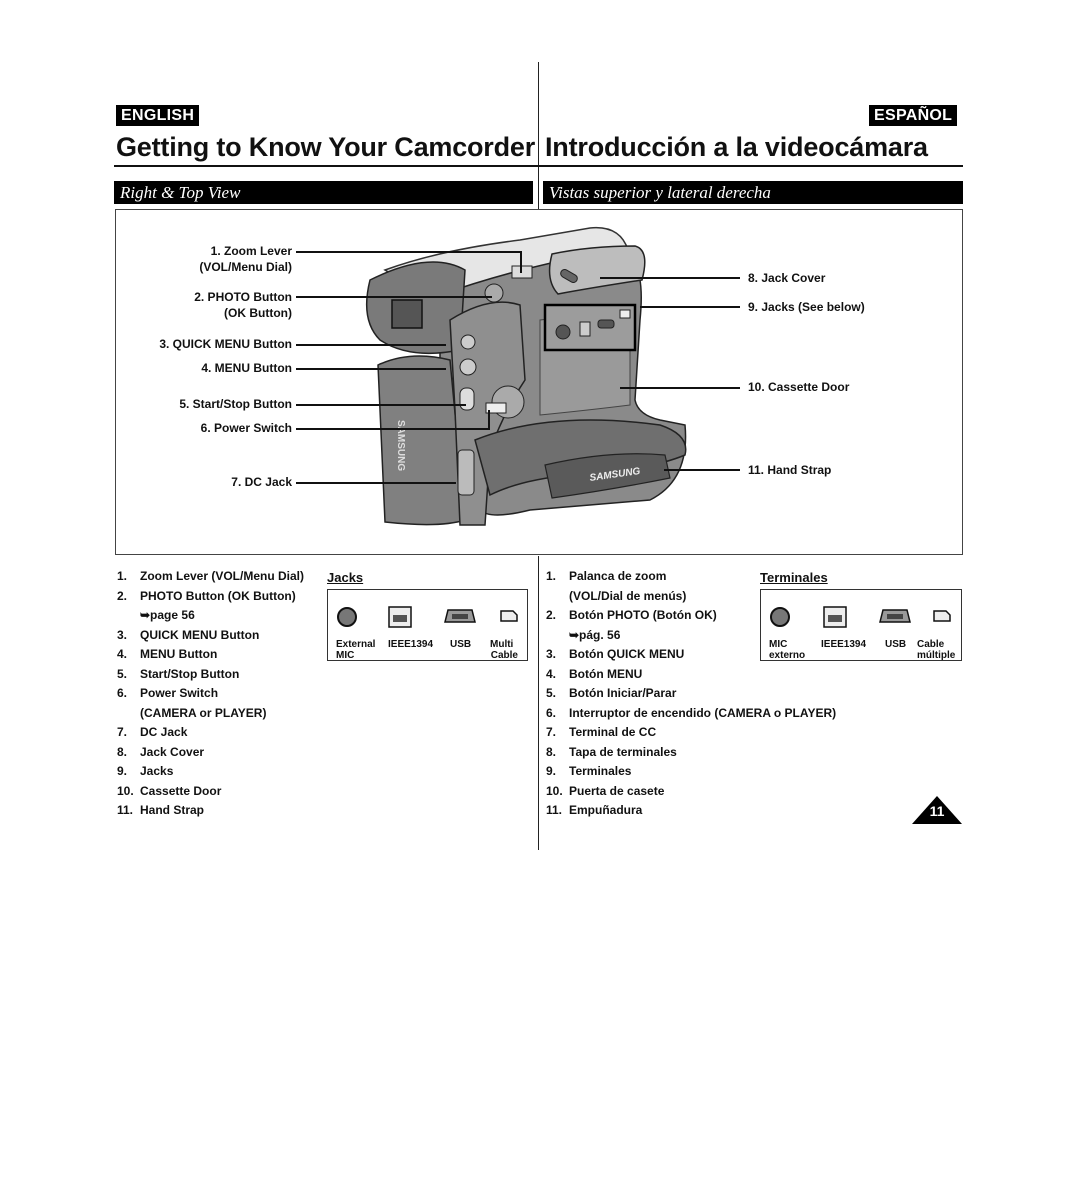 The width and height of the screenshot is (1080, 1177). I want to click on callout-jack-cover: 8. Jack Cover, so click(787, 278).